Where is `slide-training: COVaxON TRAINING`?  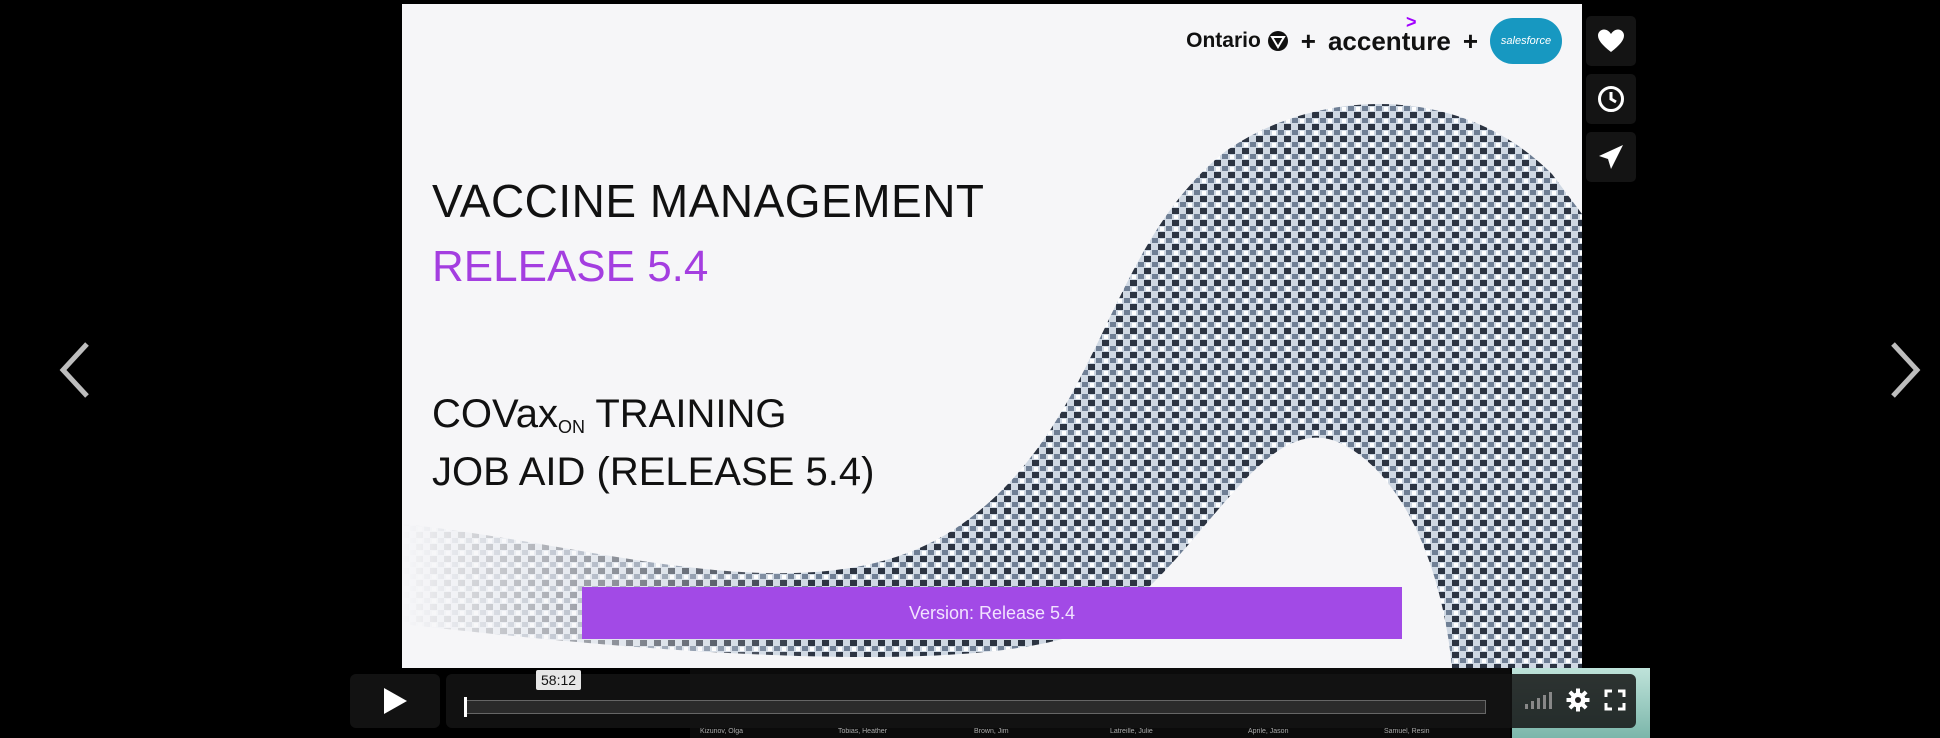
slide-training: COVaxON TRAINING is located at coordinates (609, 415).